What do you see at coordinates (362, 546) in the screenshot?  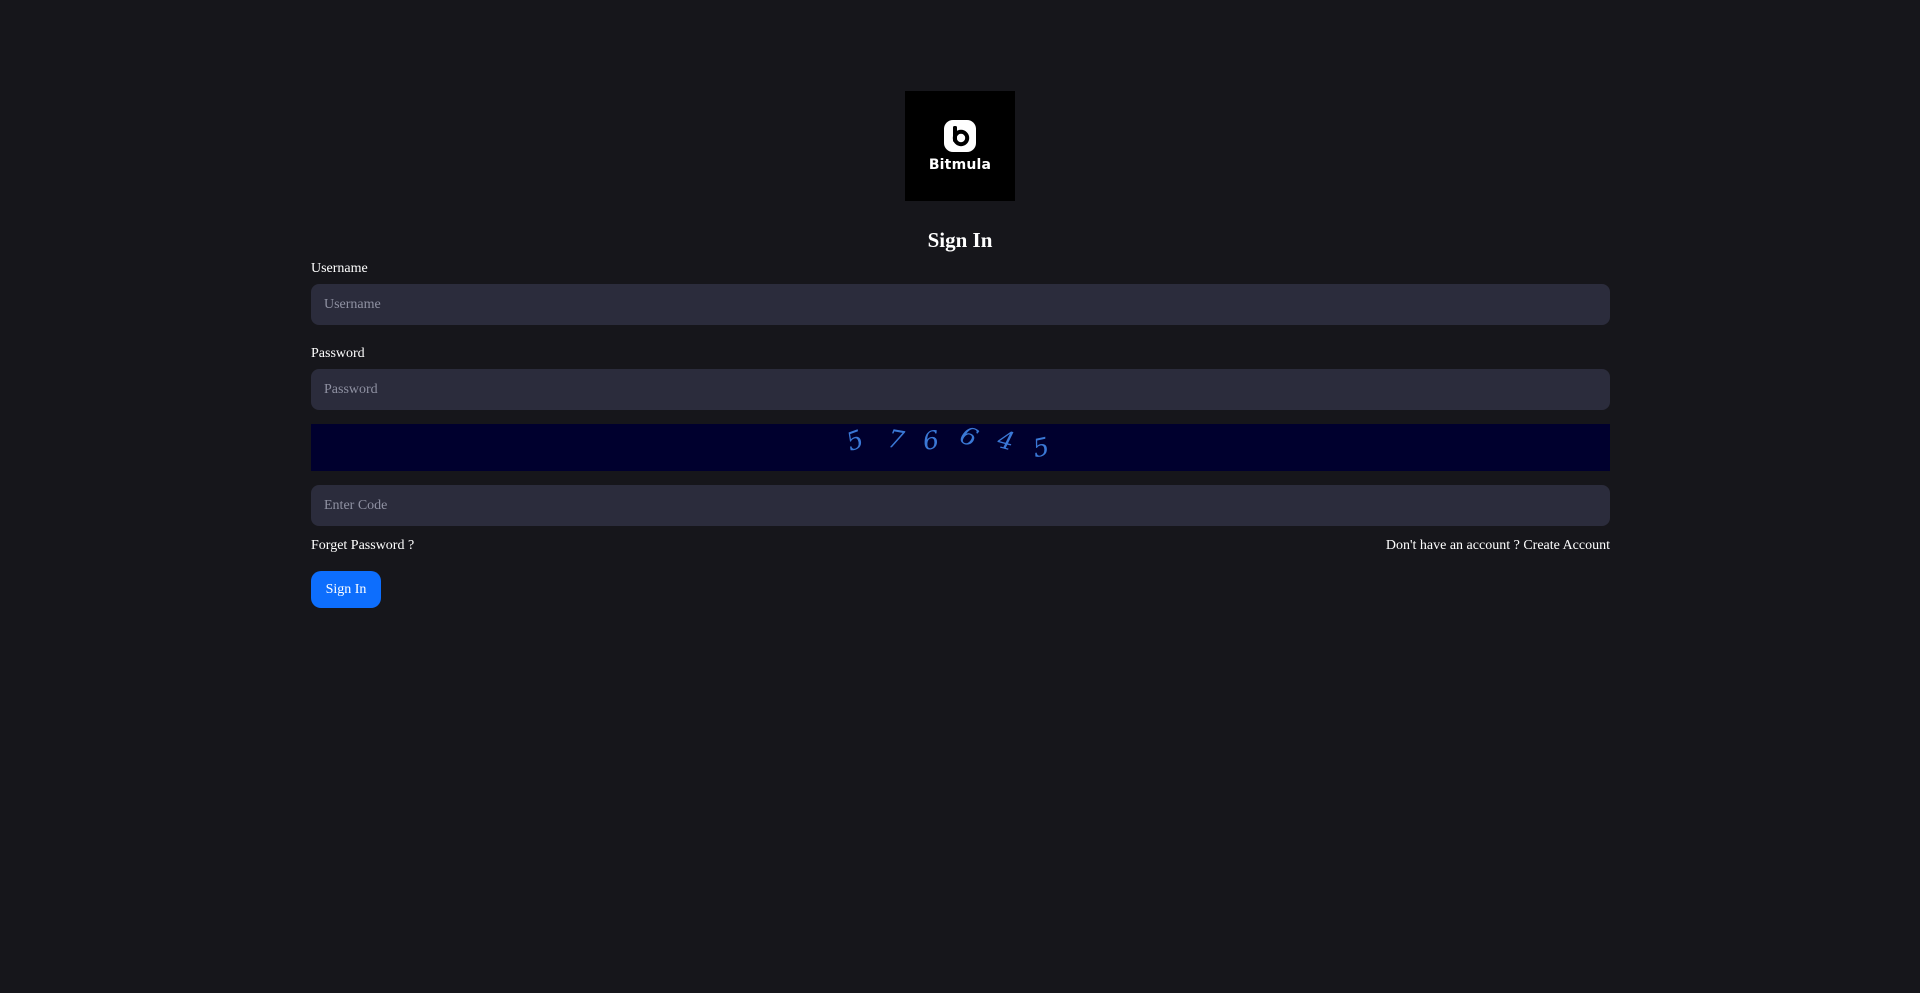 I see `forgot-password-link: Forget Password ?` at bounding box center [362, 546].